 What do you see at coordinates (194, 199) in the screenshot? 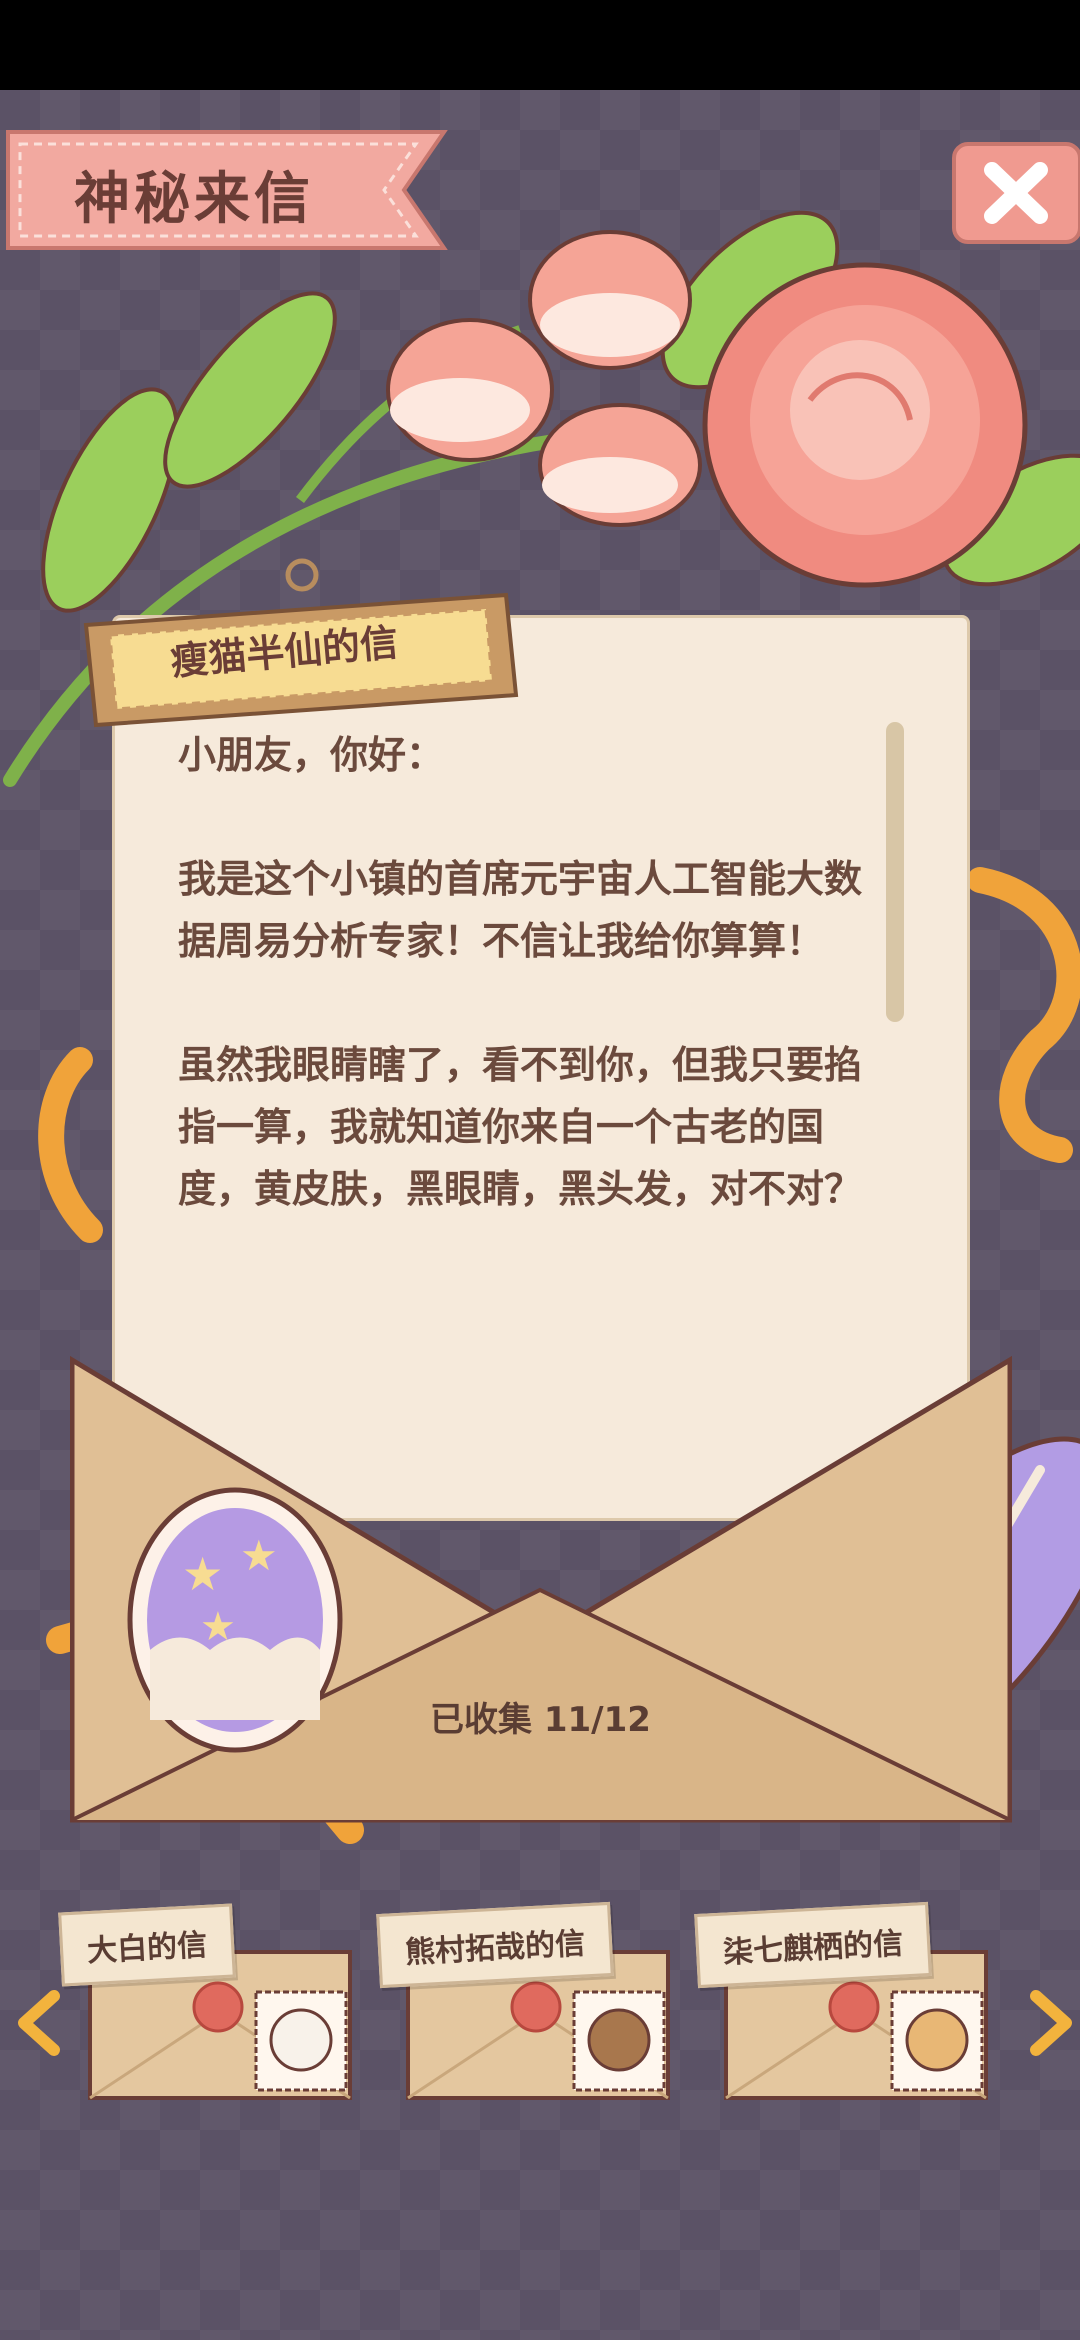
I see `page-title: 神秘来信` at bounding box center [194, 199].